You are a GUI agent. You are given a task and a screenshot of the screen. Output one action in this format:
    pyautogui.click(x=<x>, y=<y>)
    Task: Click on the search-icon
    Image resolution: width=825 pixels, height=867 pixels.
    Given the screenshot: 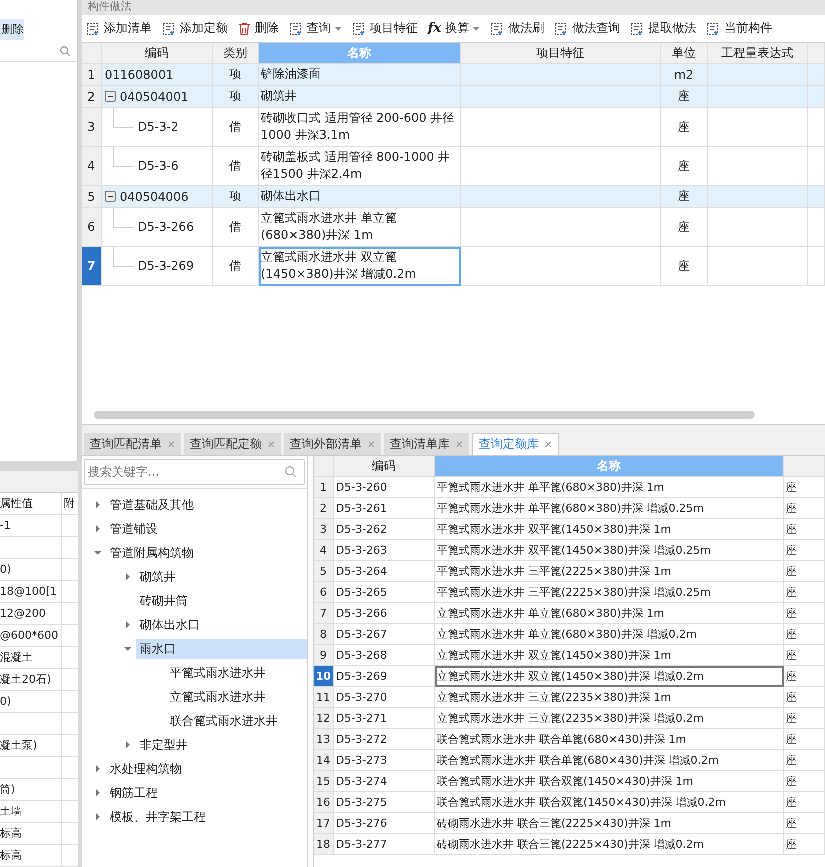 What is the action you would take?
    pyautogui.click(x=291, y=472)
    